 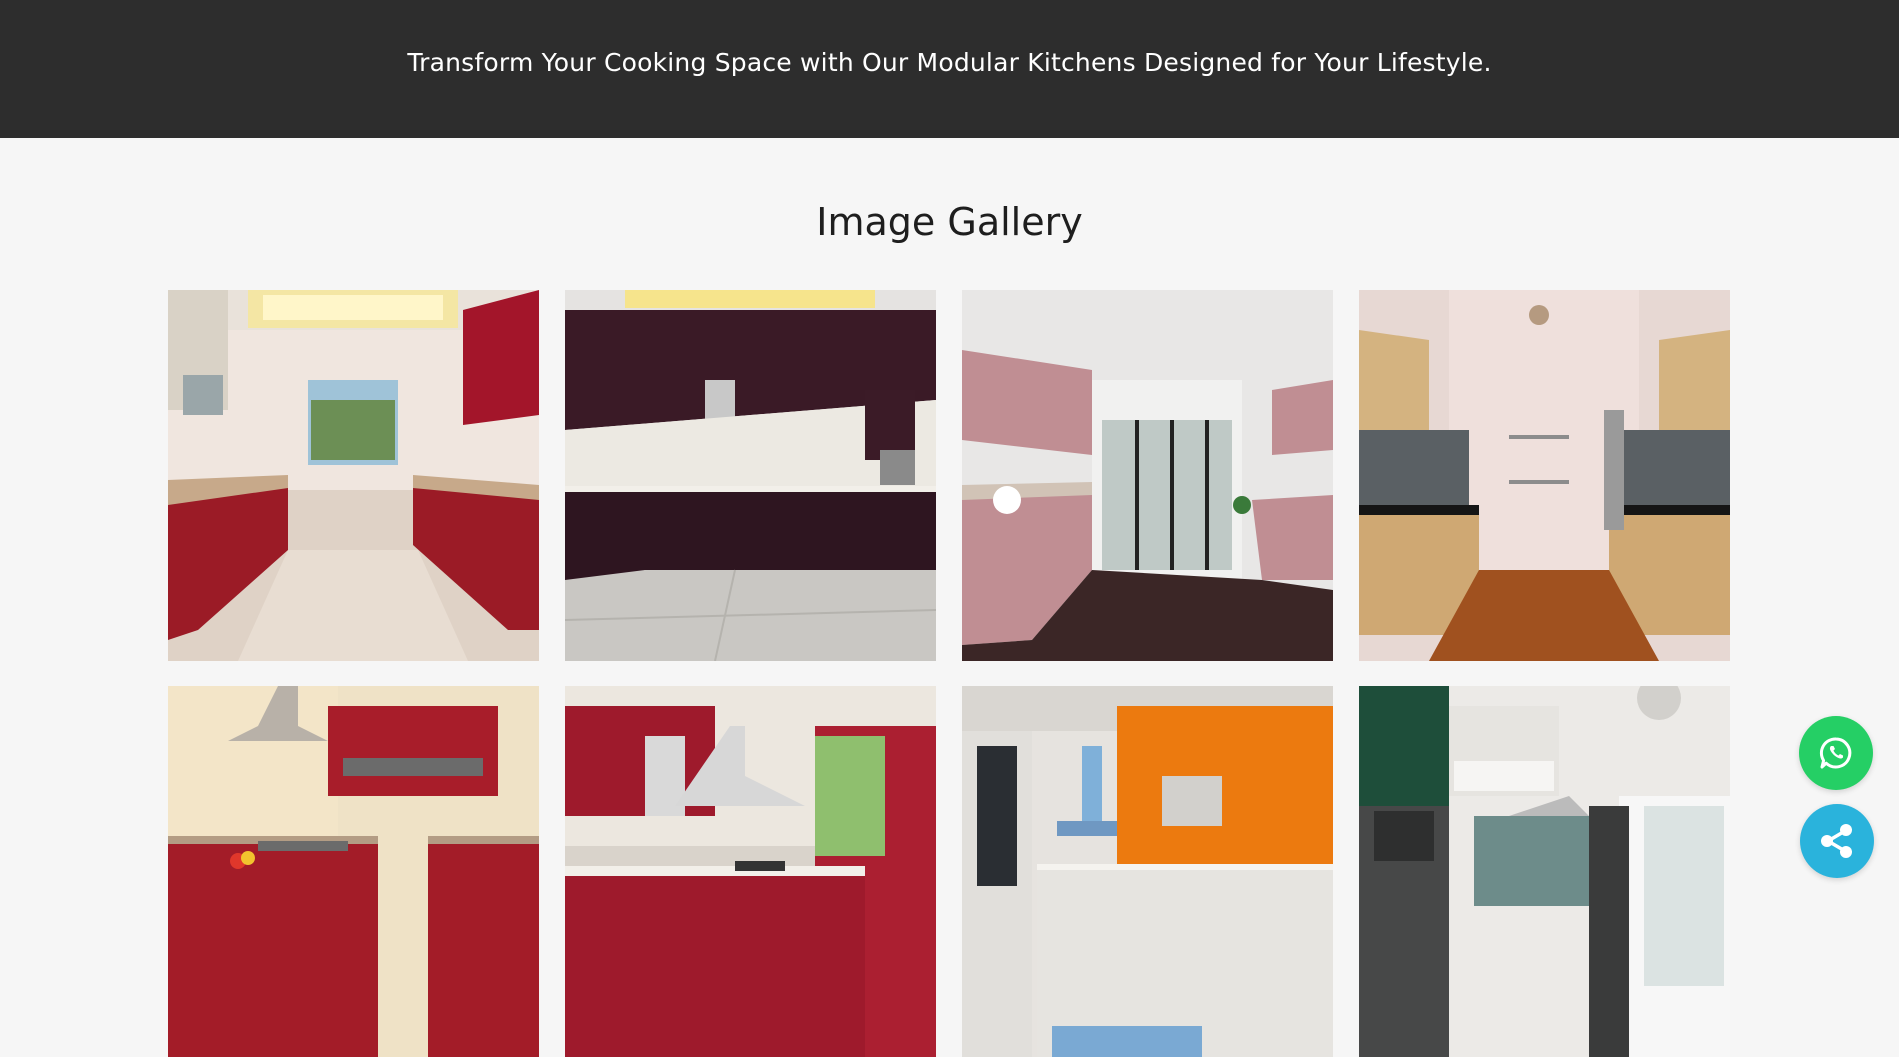 I want to click on kitchen-image-orange-straight, so click(x=1147, y=871).